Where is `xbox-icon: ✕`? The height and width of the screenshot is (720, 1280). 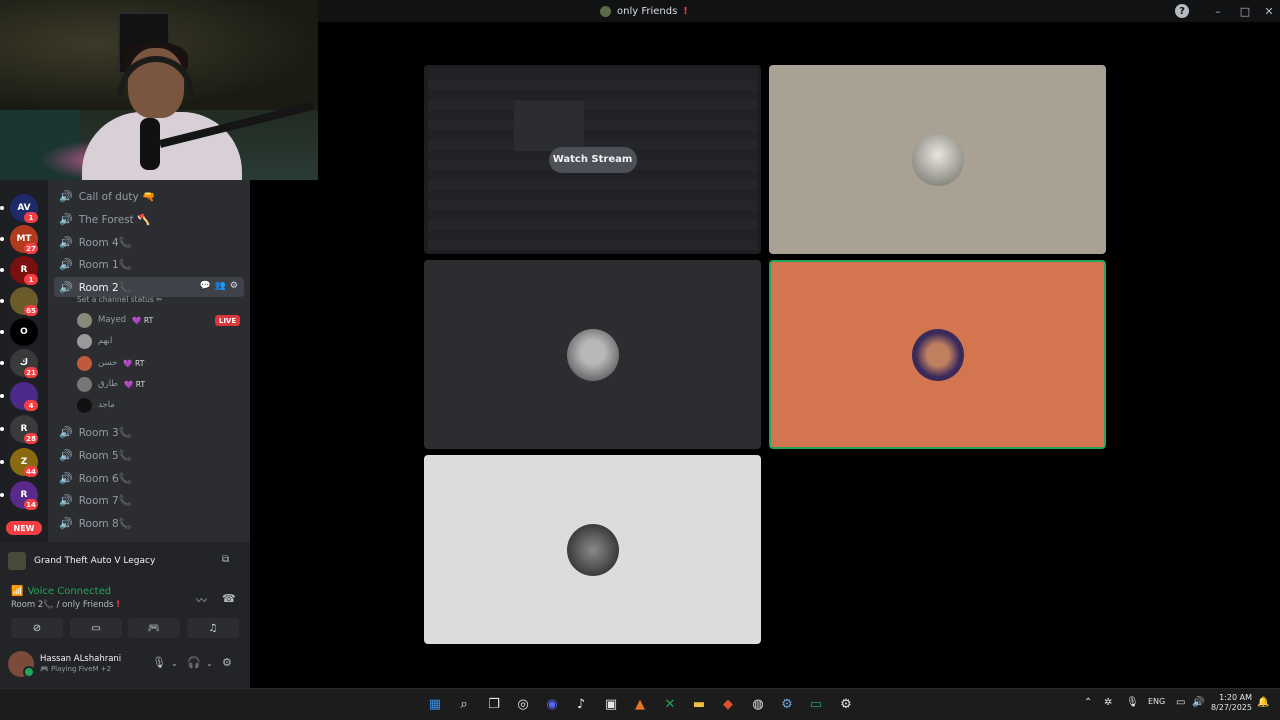
xbox-icon: ✕ is located at coordinates (670, 704).